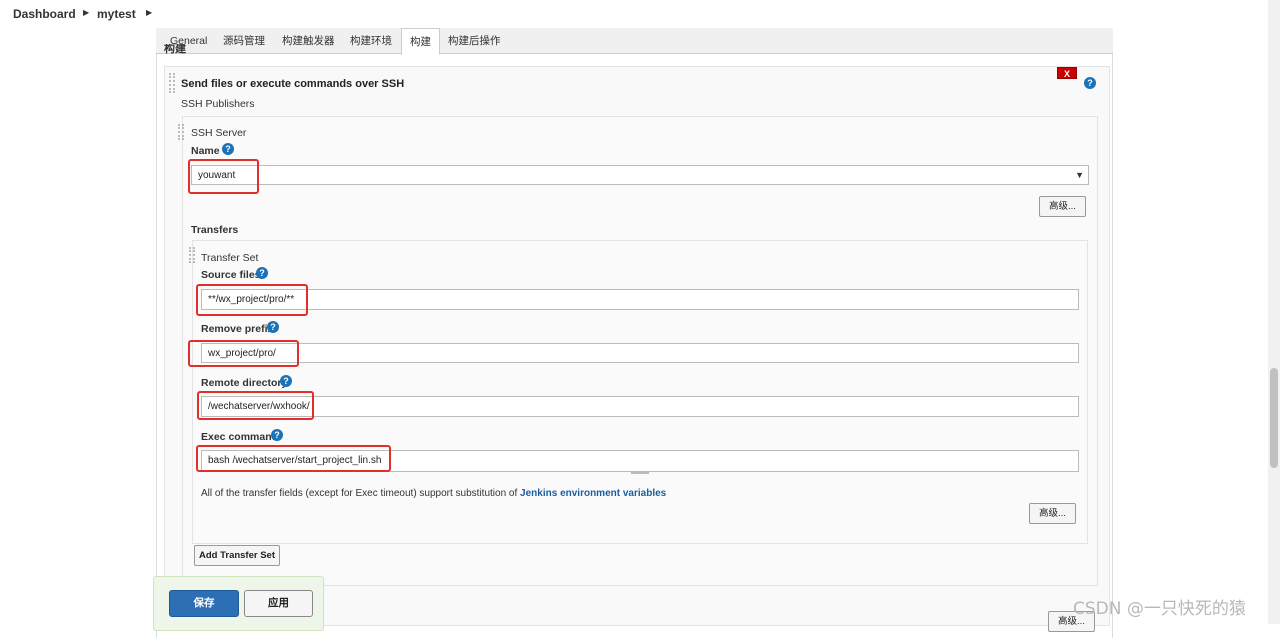 The image size is (1280, 638). Describe the element at coordinates (218, 104) in the screenshot. I see `ssh-publishers-label: SSH Publishers` at that location.